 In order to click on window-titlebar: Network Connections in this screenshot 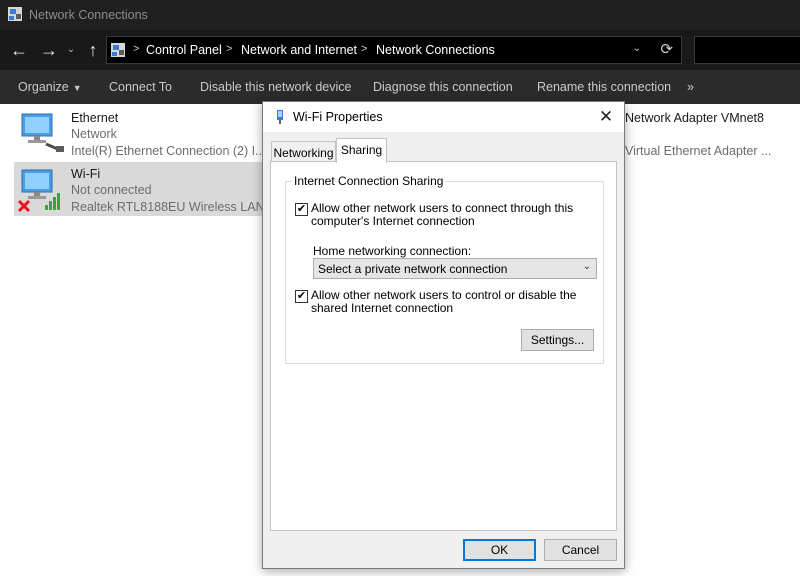, I will do `click(400, 15)`.